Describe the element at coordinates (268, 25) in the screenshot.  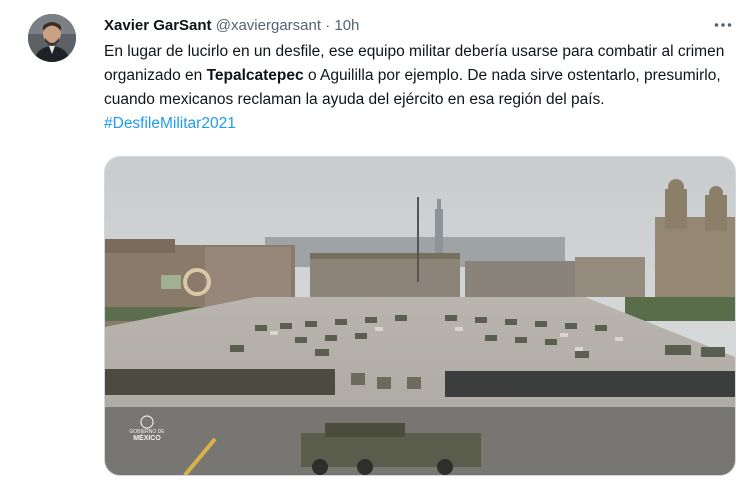
I see `author-handle: @xaviergarsant` at that location.